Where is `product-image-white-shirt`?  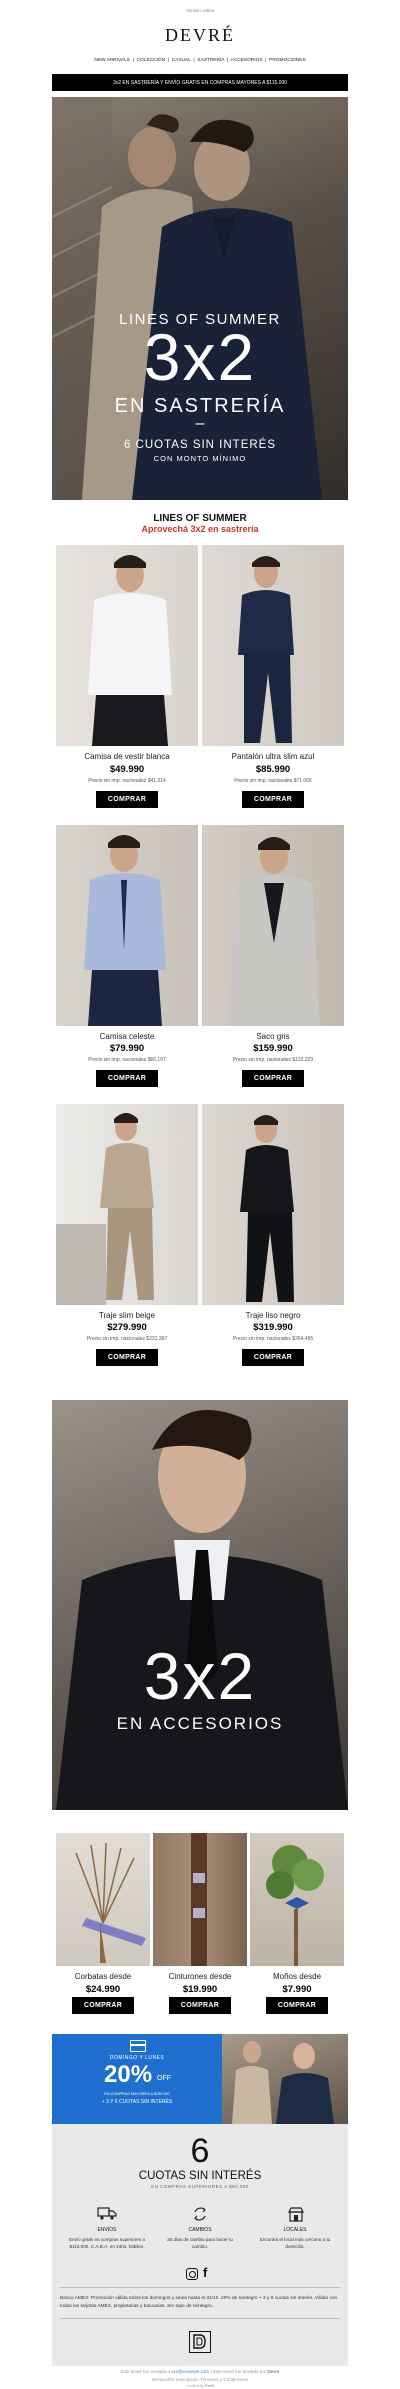
product-image-white-shirt is located at coordinates (127, 645).